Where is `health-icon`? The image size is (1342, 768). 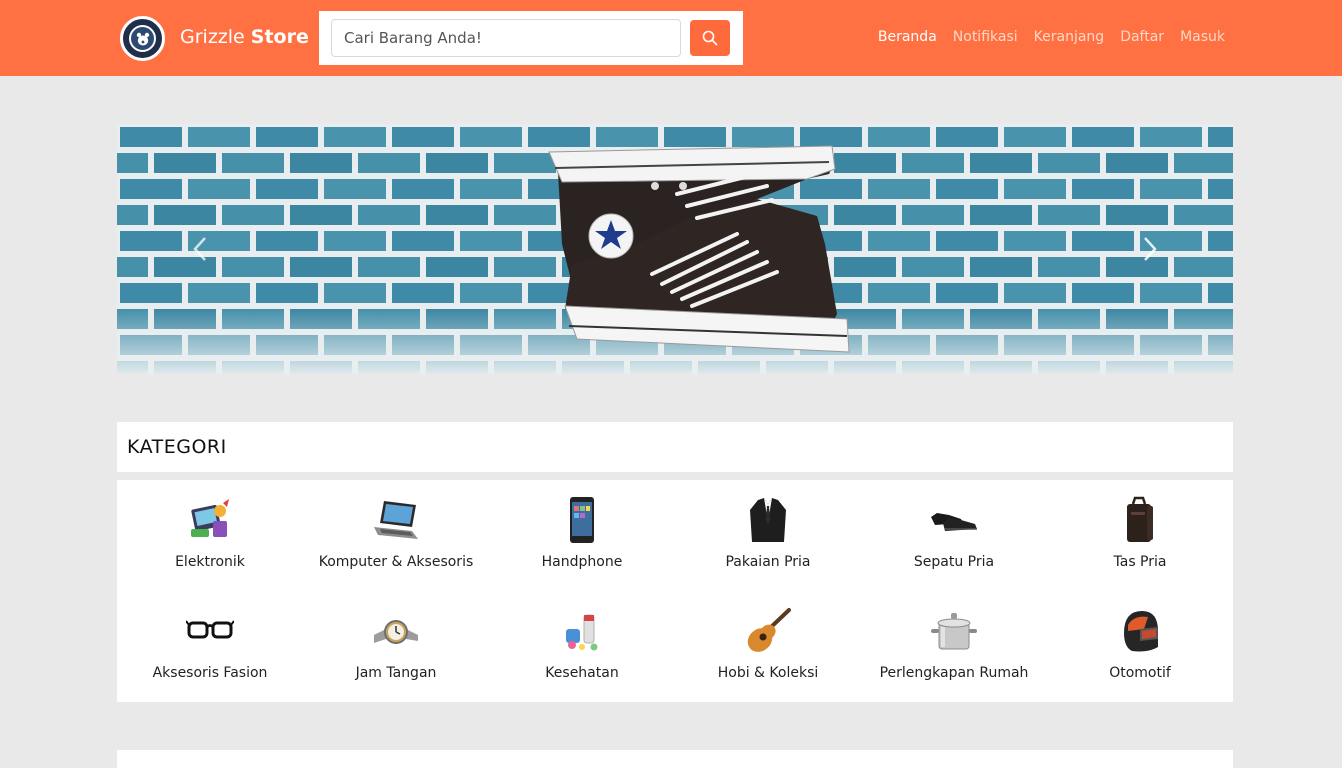
health-icon is located at coordinates (582, 631).